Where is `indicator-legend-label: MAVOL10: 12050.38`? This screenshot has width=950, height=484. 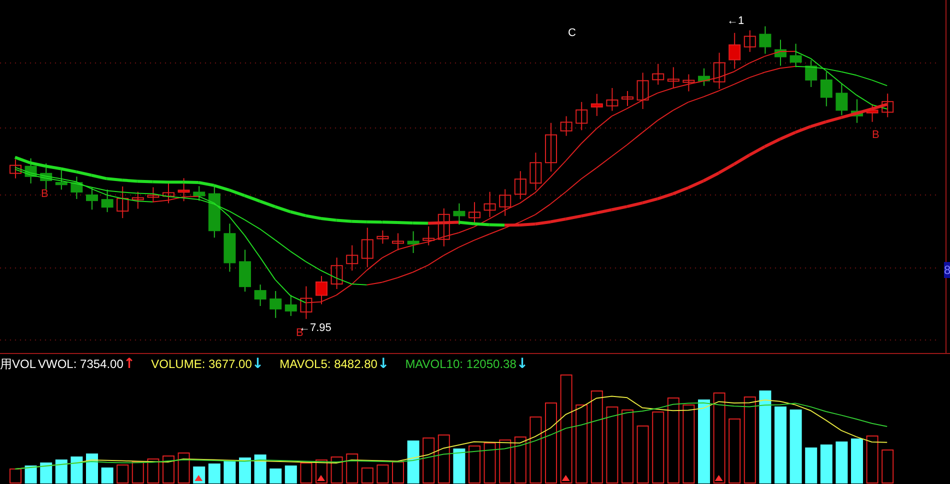
indicator-legend-label: MAVOL10: 12050.38 is located at coordinates (460, 364).